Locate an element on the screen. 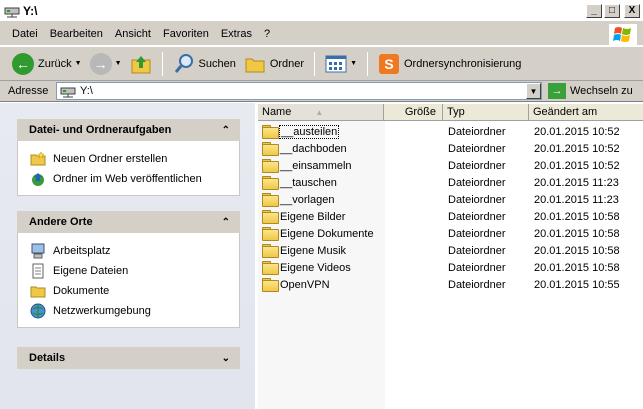 The width and height of the screenshot is (643, 409). up-button is located at coordinates (141, 64).